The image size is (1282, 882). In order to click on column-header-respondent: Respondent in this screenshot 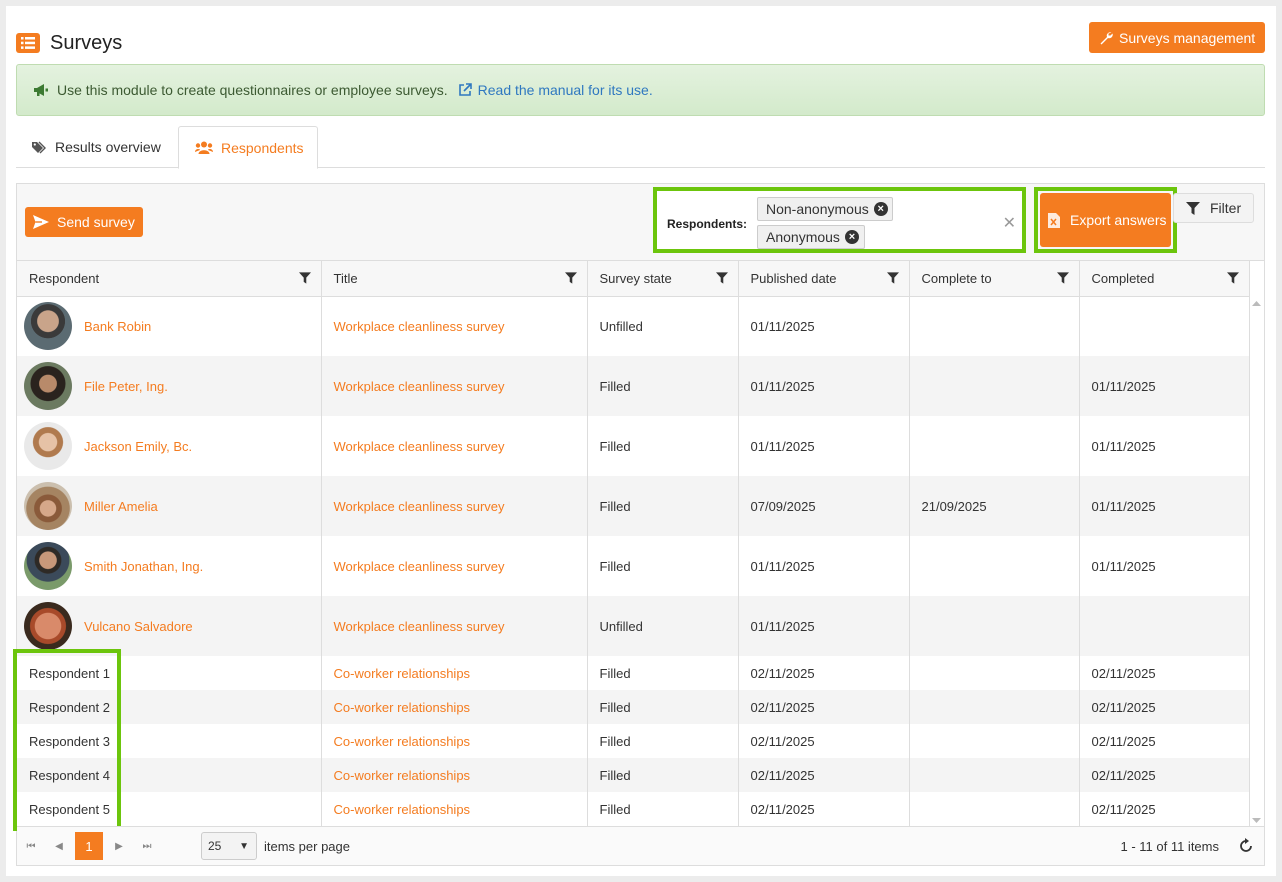, I will do `click(169, 279)`.